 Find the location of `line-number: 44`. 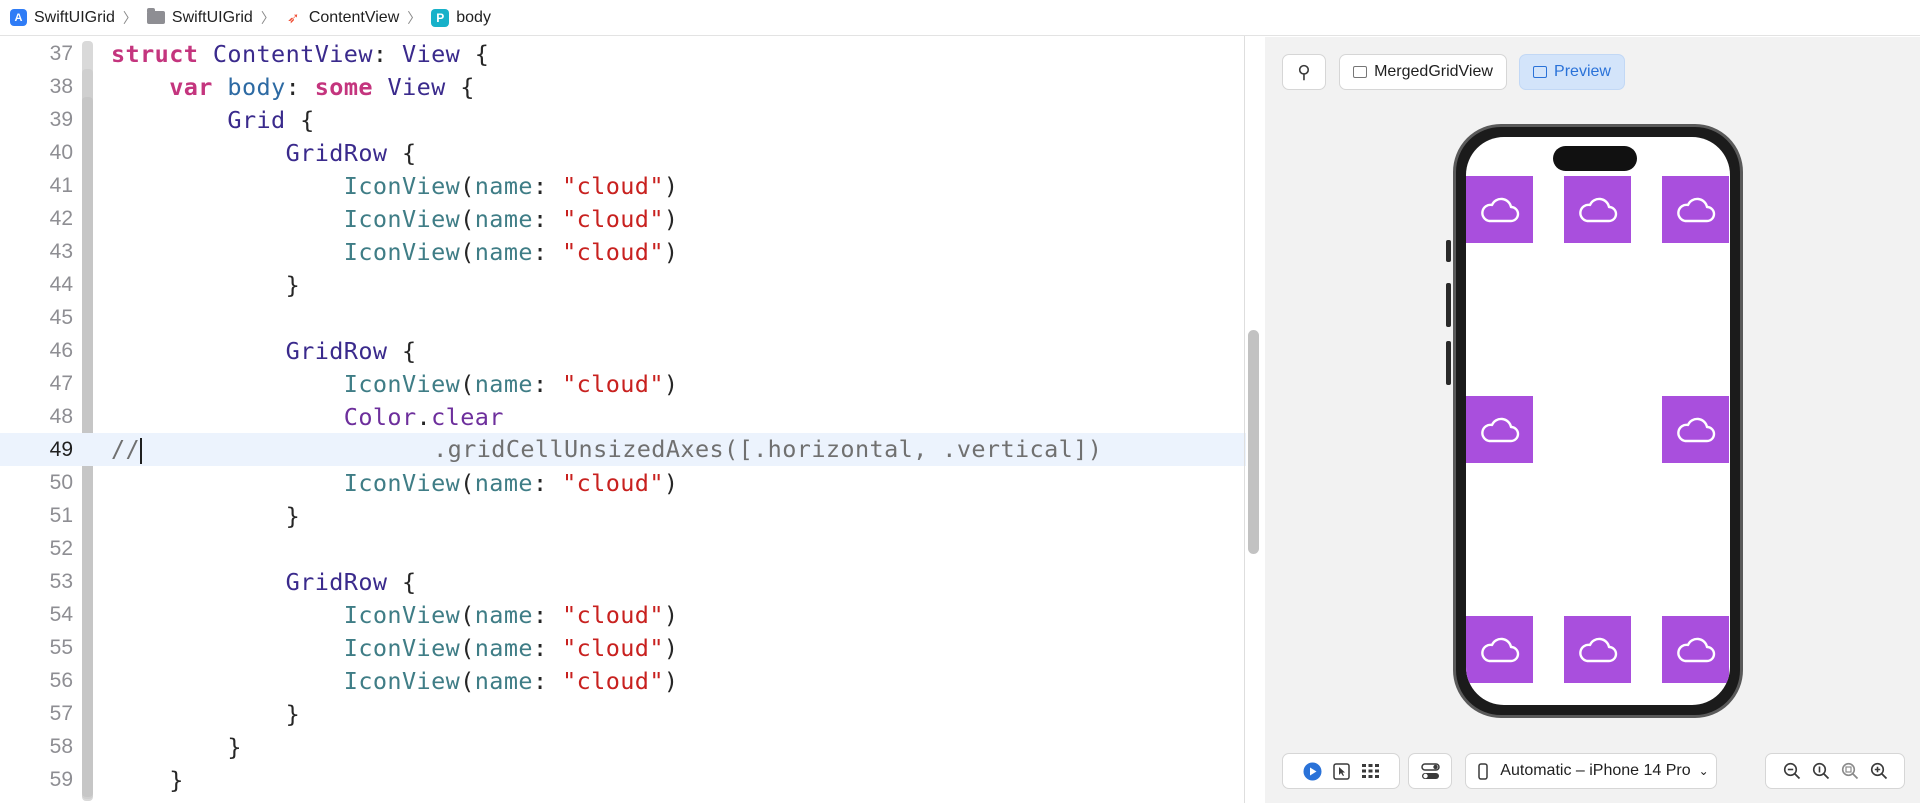

line-number: 44 is located at coordinates (61, 284).